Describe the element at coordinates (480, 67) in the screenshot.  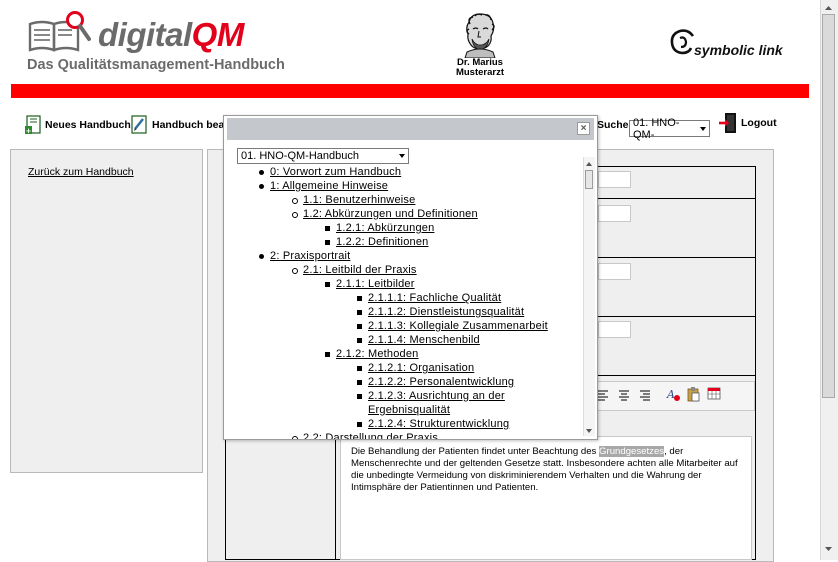
I see `bust-caption: Dr. Marius Musterarzt` at that location.